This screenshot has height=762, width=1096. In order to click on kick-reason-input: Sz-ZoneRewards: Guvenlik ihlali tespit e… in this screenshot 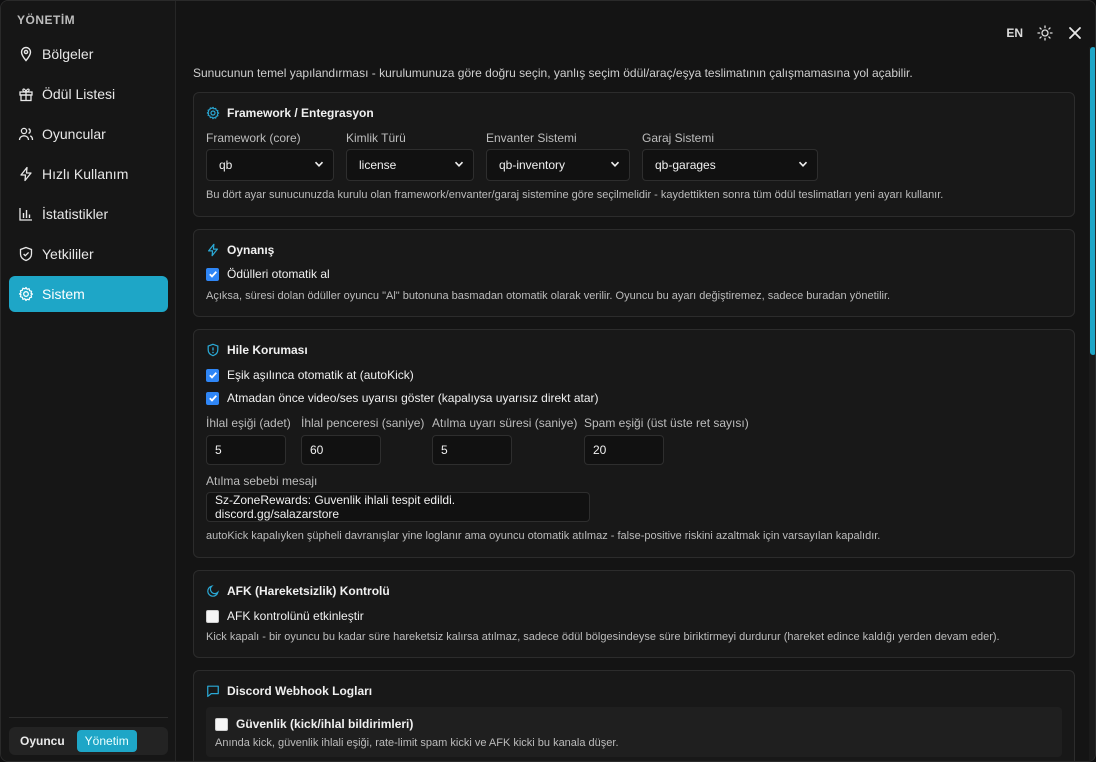, I will do `click(398, 507)`.